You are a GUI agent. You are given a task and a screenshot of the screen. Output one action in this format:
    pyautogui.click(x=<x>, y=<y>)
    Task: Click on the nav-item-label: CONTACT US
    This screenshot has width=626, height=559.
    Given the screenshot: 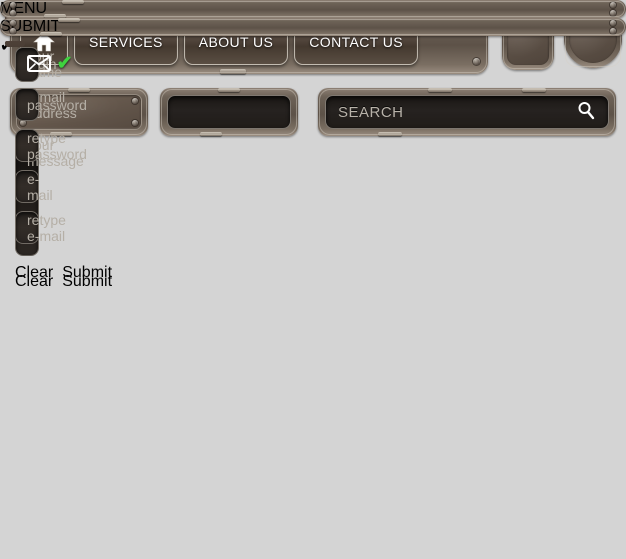 What is the action you would take?
    pyautogui.click(x=356, y=42)
    